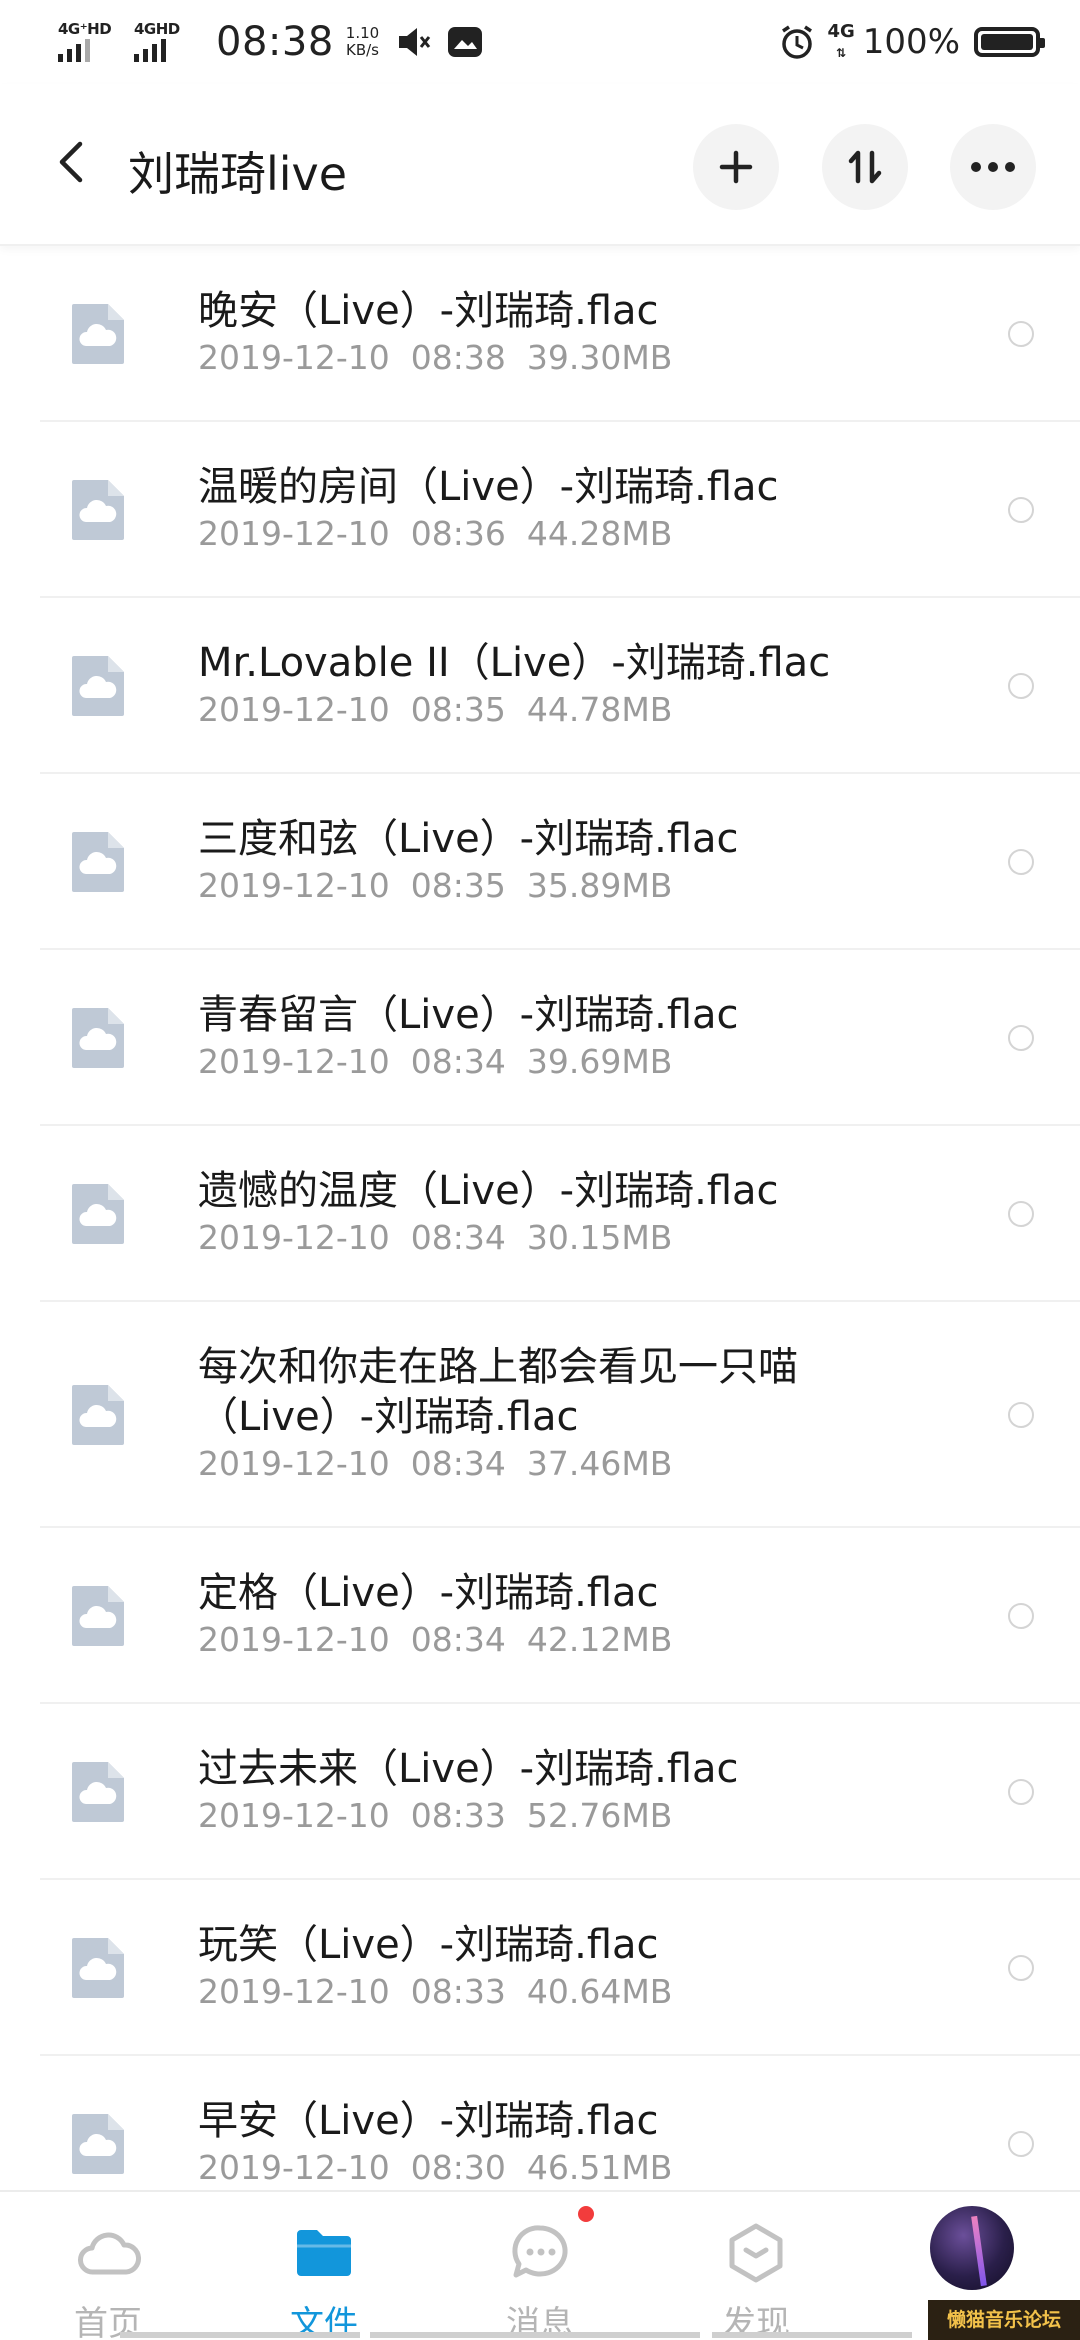 This screenshot has width=1080, height=2340. I want to click on file-meta: 2019-12-10 08:33 52.76MB, so click(435, 1815).